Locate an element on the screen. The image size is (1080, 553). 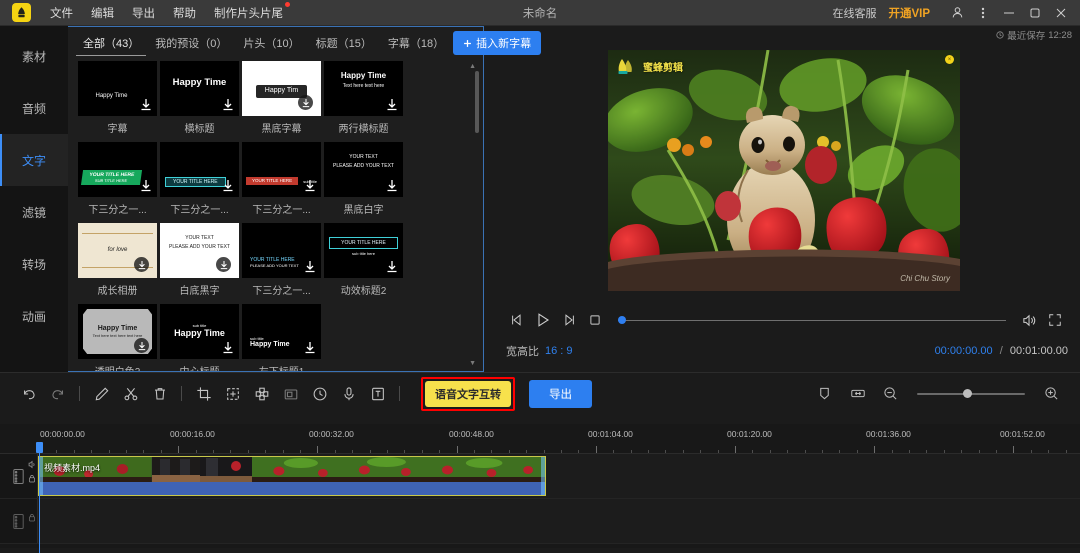
template-card: YOUR TITLE HERE sub title here 动效标题2 is located at coordinates (363, 260).